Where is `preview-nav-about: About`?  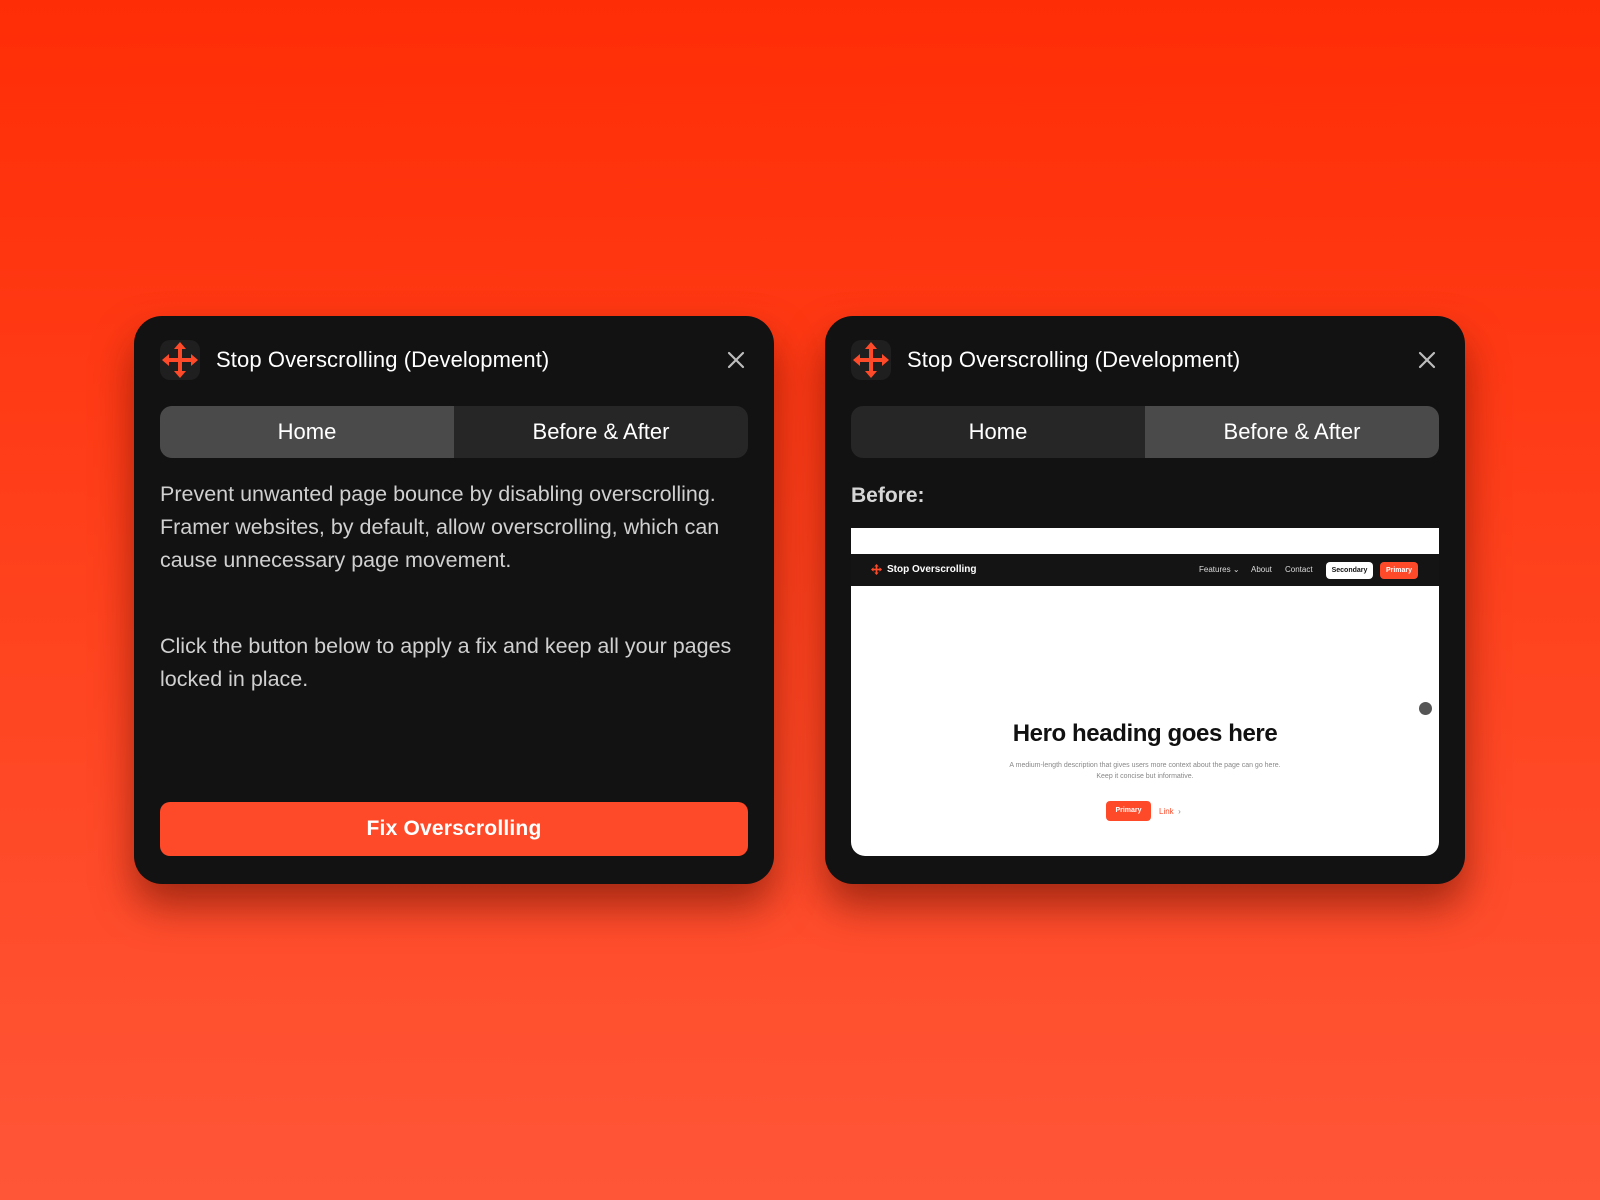 preview-nav-about: About is located at coordinates (1261, 569).